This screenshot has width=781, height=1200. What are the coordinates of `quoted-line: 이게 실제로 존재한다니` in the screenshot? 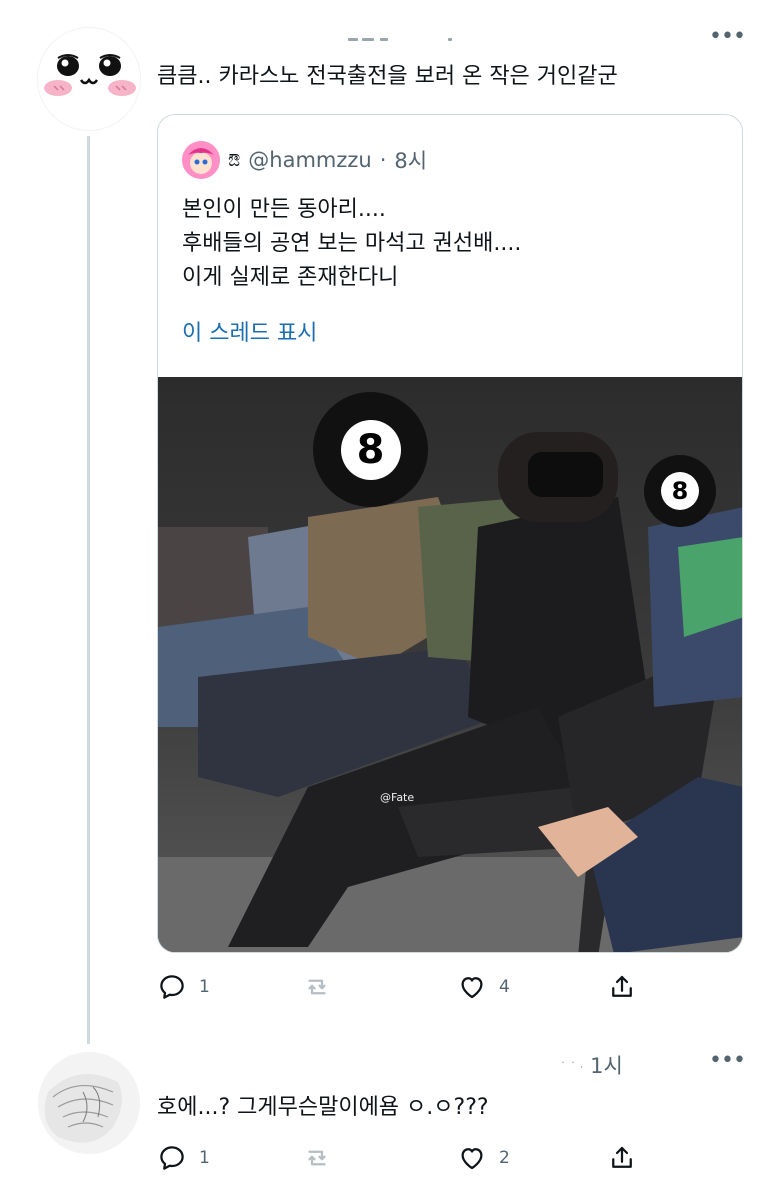 It's located at (290, 277).